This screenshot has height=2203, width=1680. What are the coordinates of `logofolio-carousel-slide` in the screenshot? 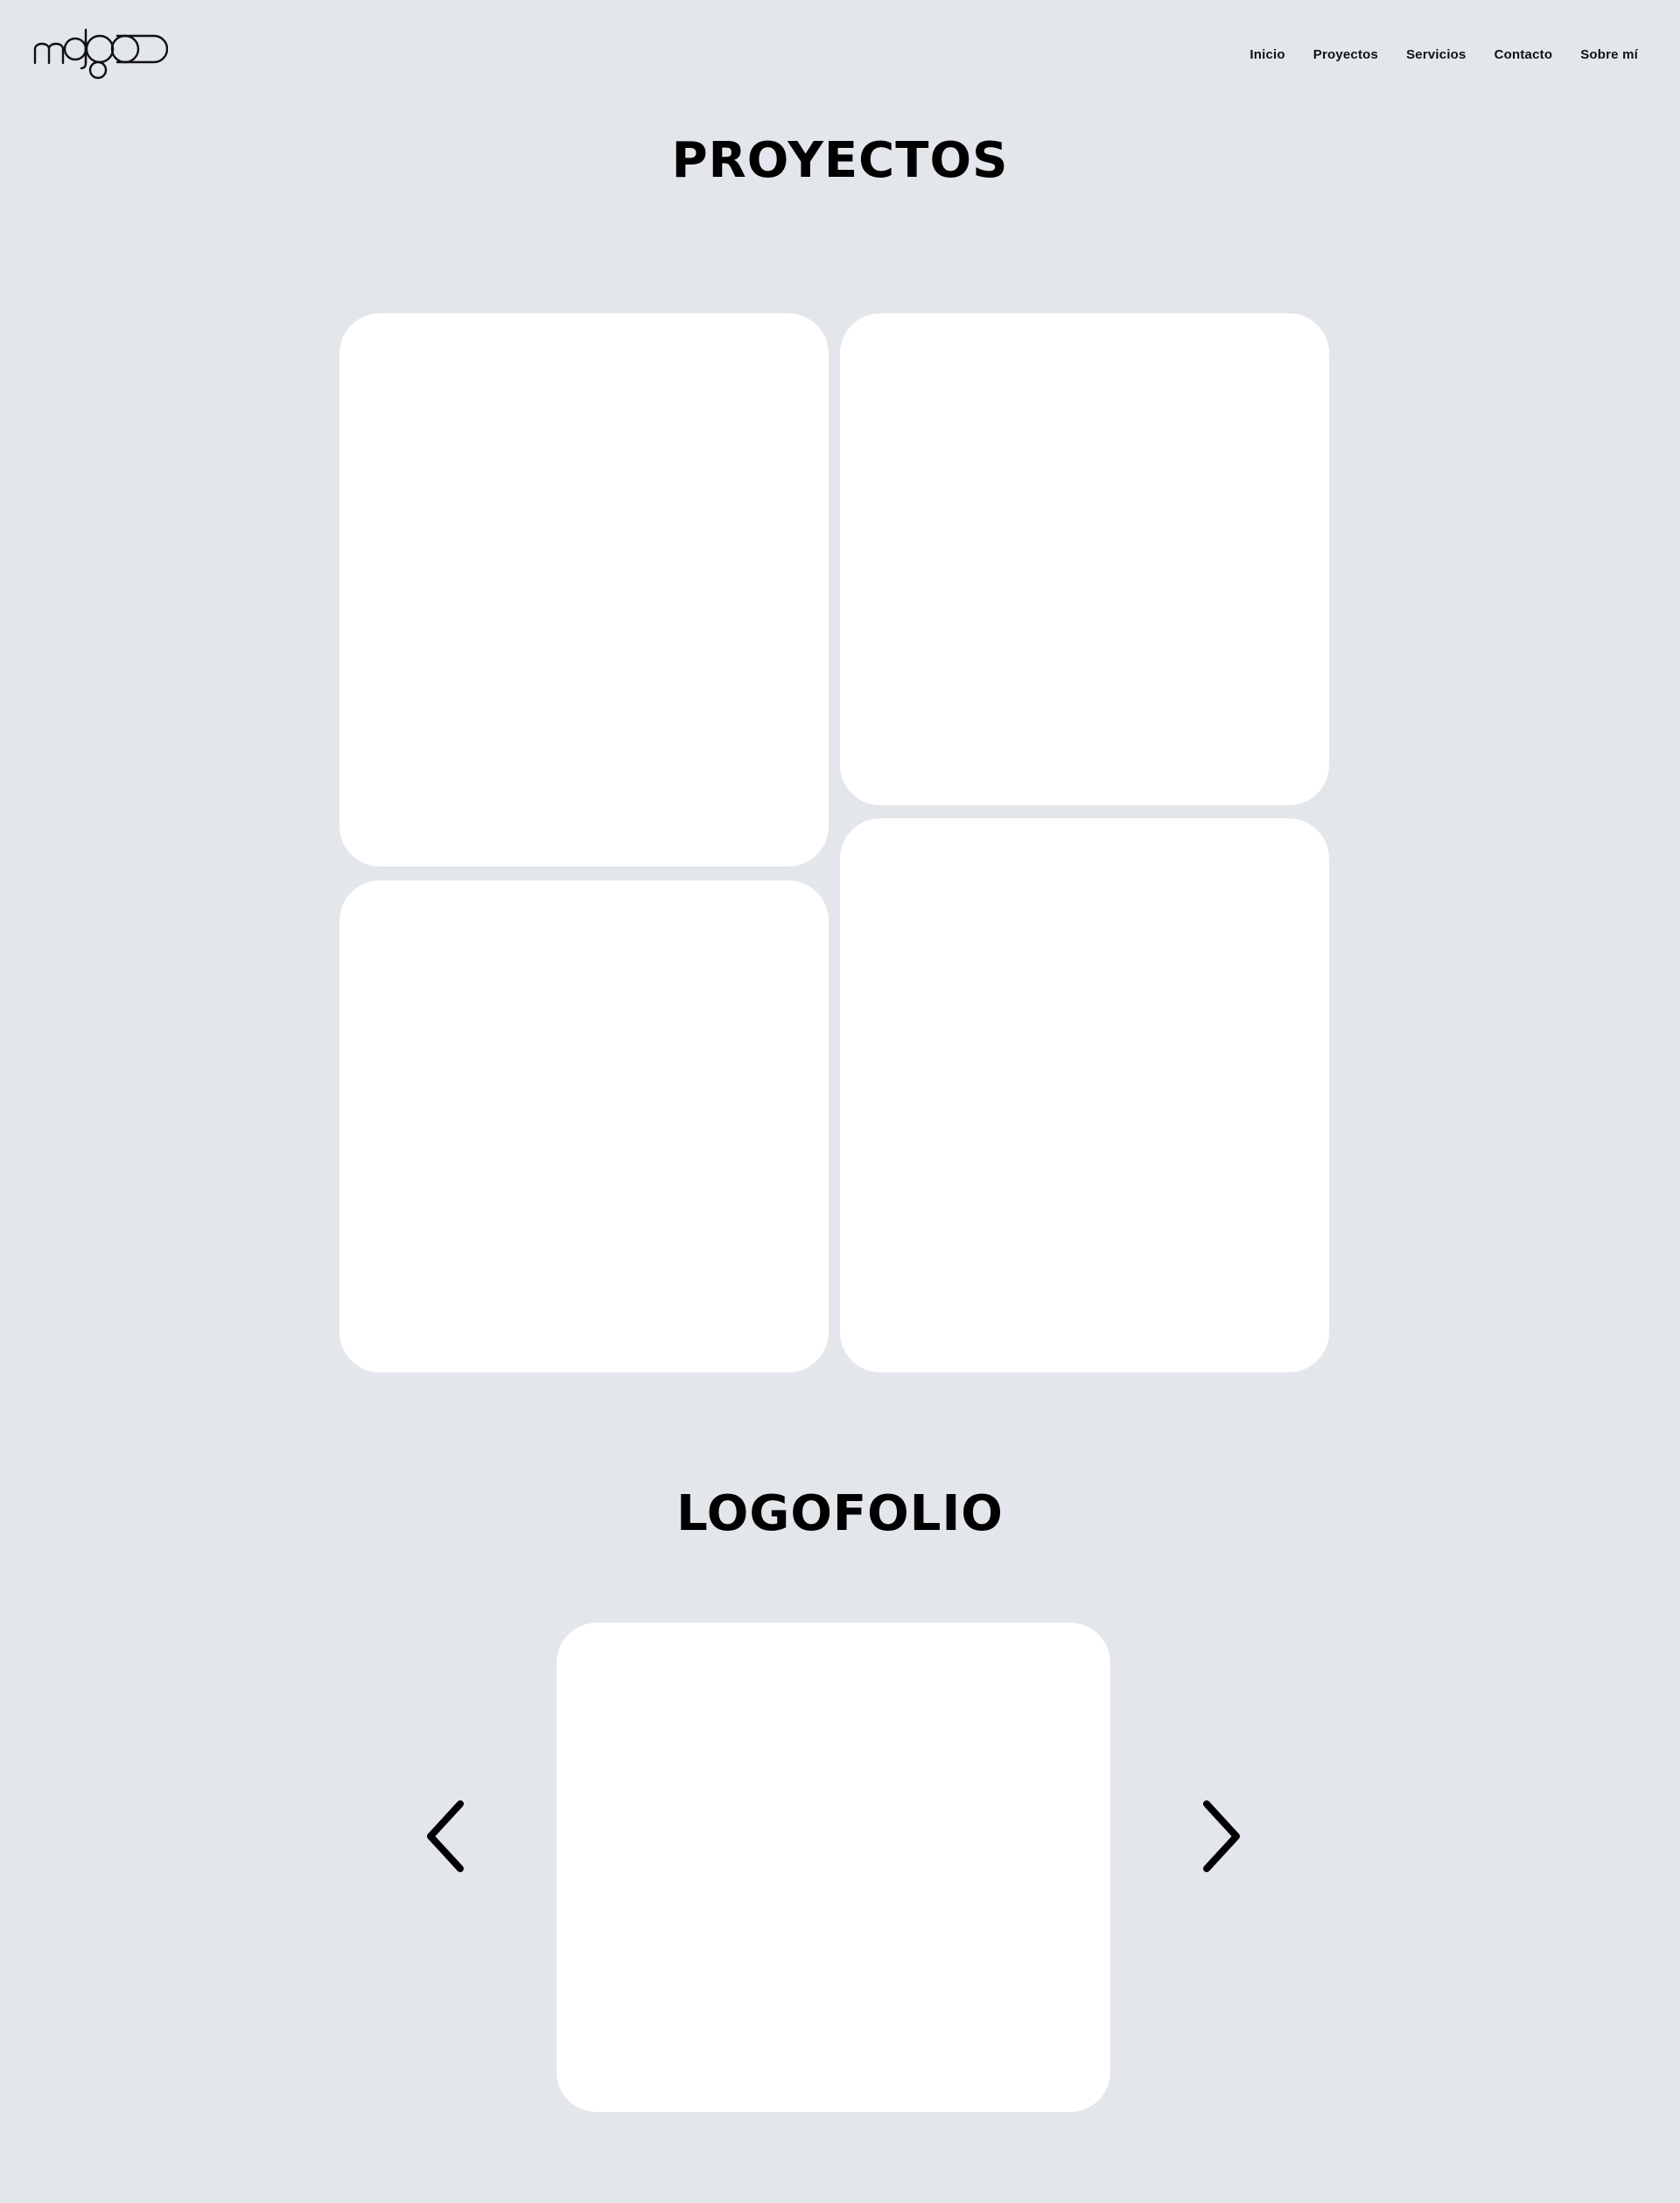 It's located at (833, 1867).